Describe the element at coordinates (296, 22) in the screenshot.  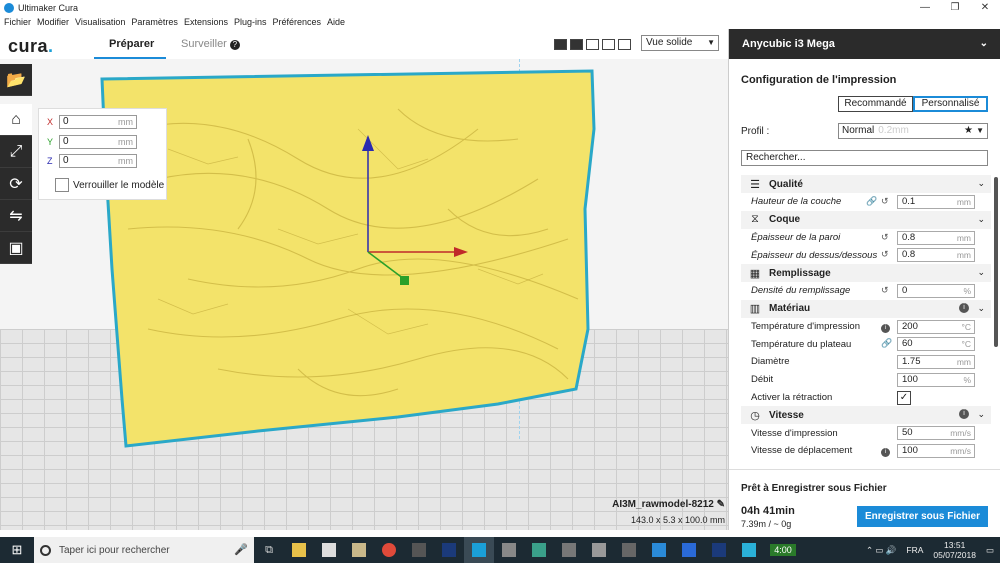
I see `menu-preferences: Préférences` at that location.